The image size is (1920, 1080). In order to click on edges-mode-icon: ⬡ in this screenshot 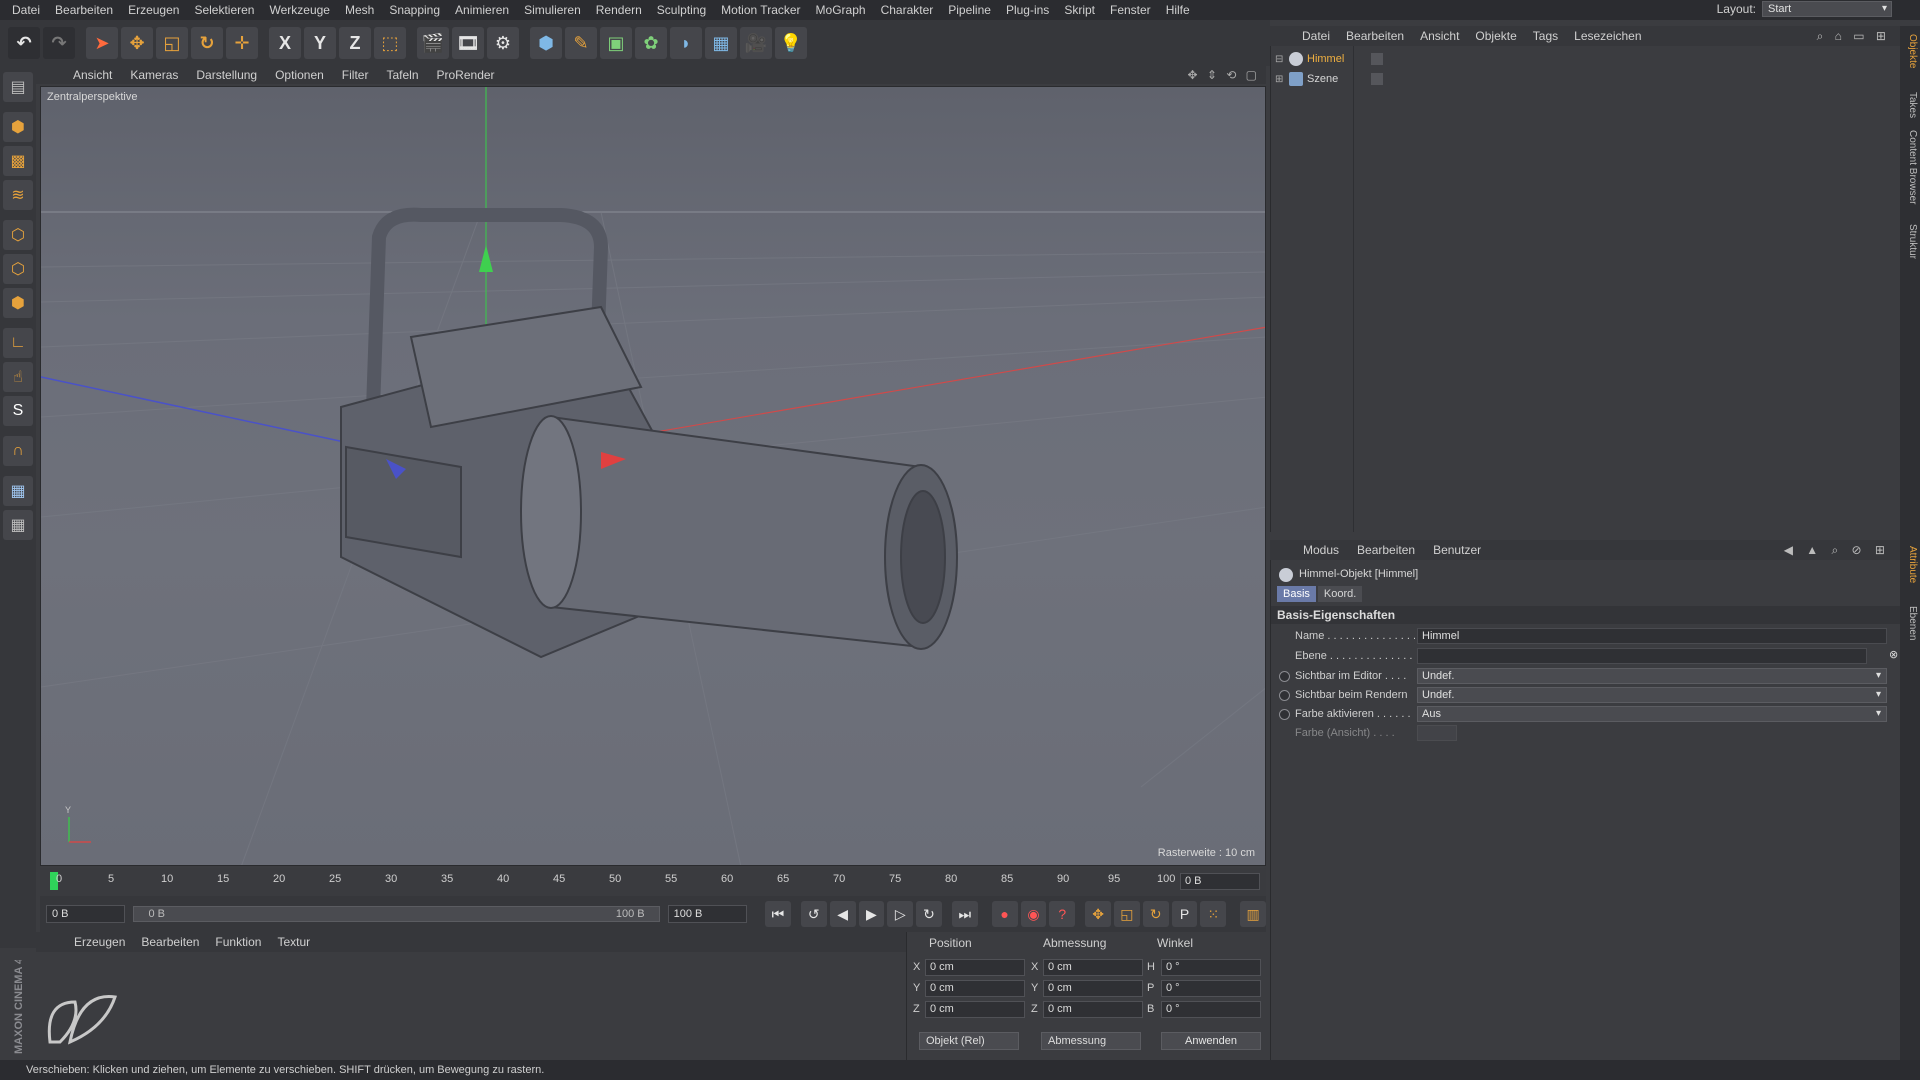, I will do `click(18, 269)`.